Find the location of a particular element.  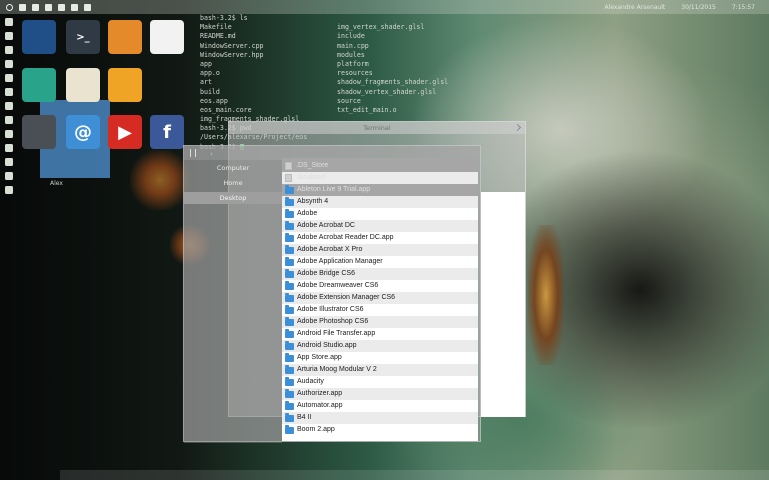

list-item-label: Android Studio.app is located at coordinates (327, 345).